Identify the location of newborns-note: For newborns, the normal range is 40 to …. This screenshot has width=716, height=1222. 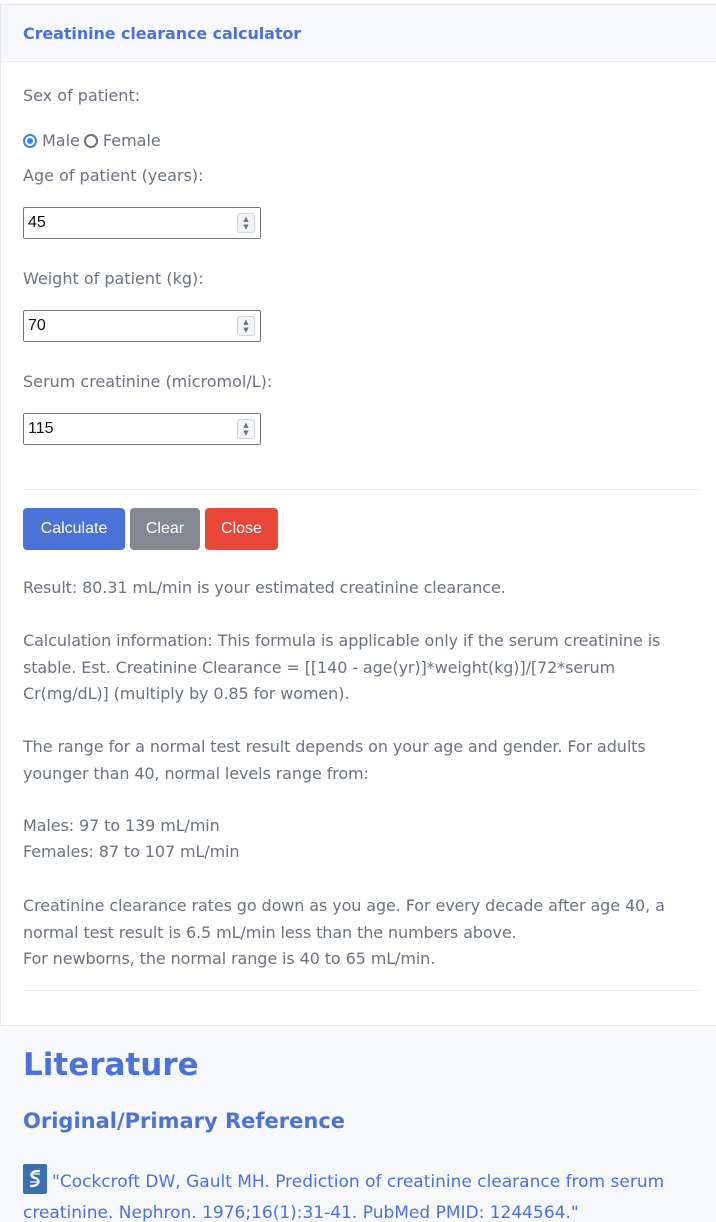
(229, 958).